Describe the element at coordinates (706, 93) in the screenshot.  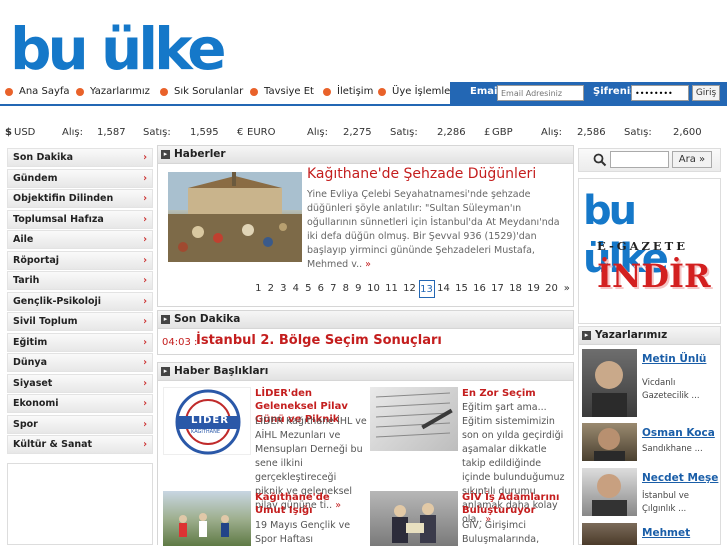
I see `login-button: Giriş` at that location.